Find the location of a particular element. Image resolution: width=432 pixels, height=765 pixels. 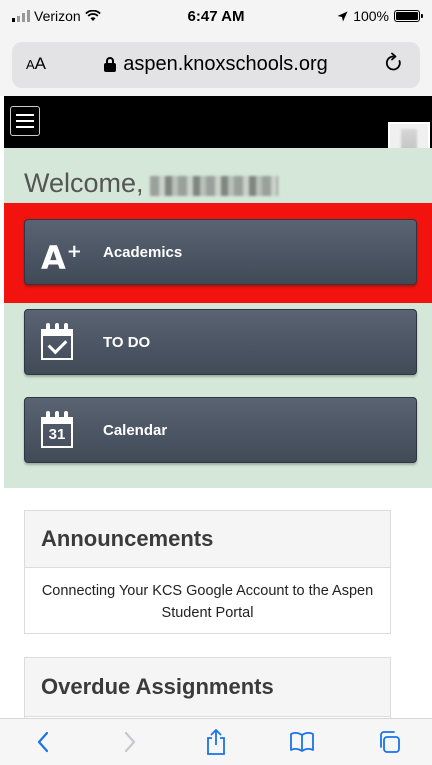

announcements-title: Announcements is located at coordinates (207, 539).